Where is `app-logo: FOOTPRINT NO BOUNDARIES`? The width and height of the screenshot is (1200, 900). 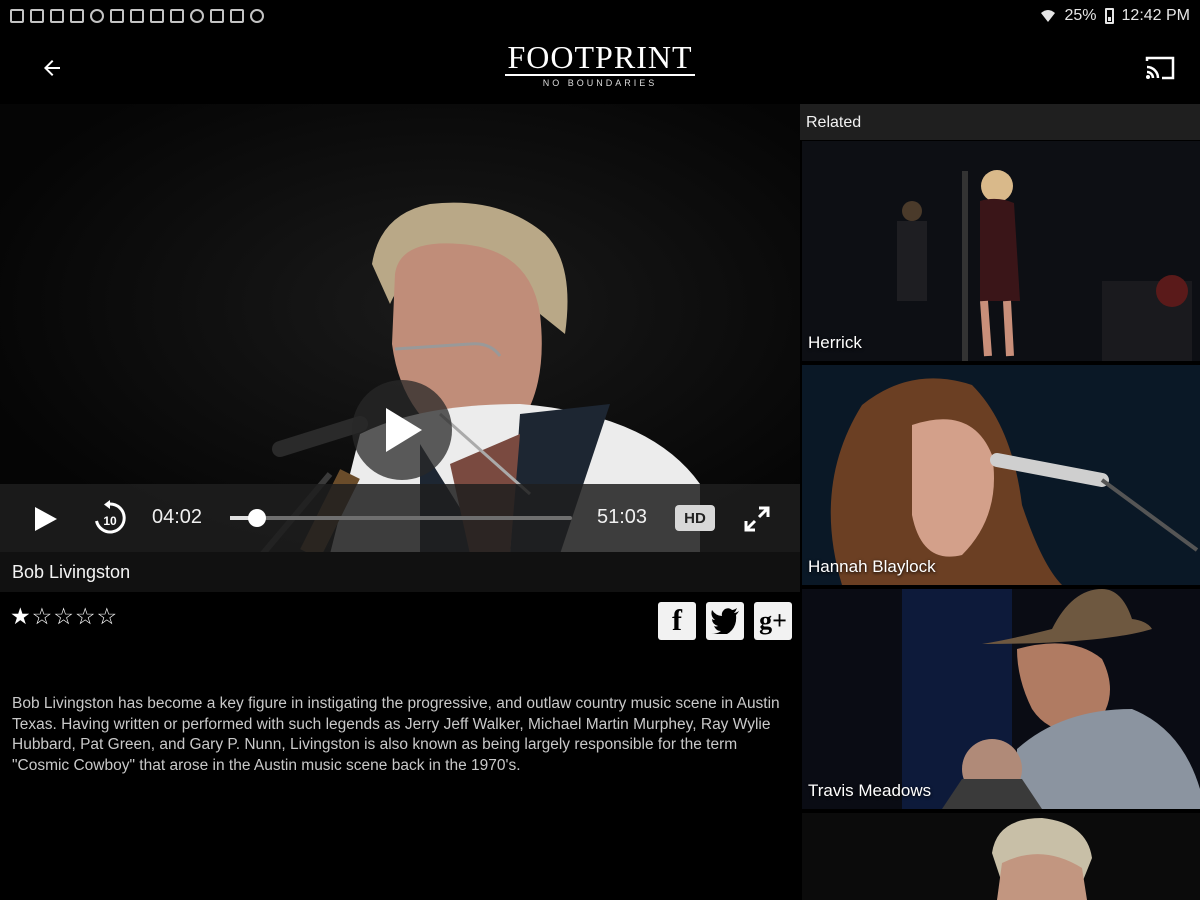 app-logo: FOOTPRINT NO BOUNDARIES is located at coordinates (600, 64).